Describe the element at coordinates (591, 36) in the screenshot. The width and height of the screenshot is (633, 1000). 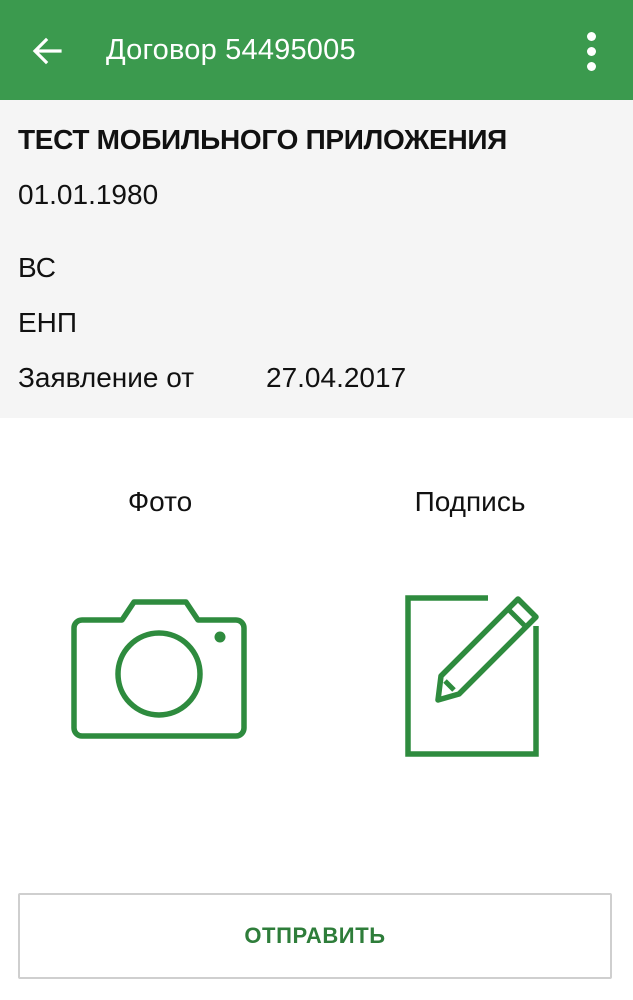
I see `more-vert-icon` at that location.